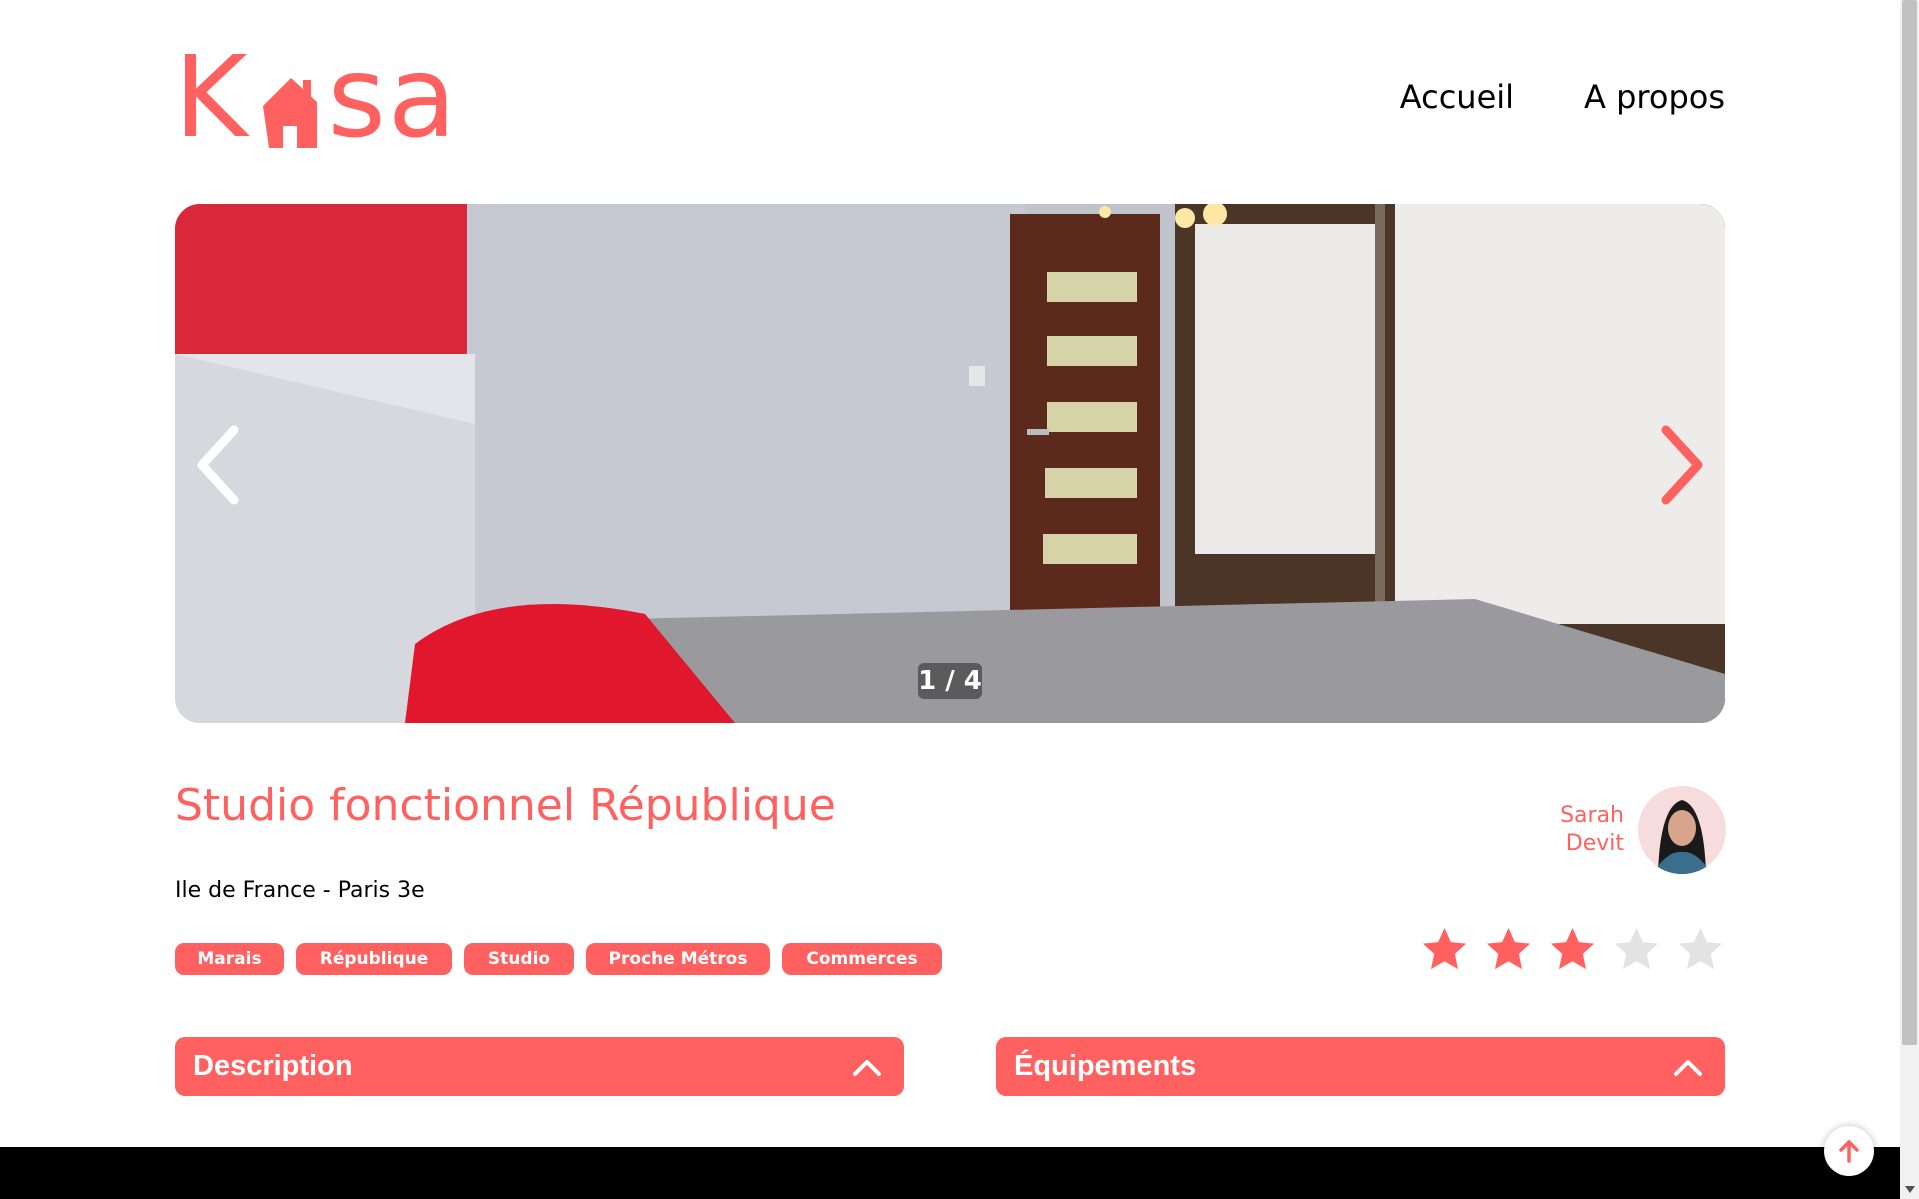 The height and width of the screenshot is (1199, 1919). Describe the element at coordinates (220, 465) in the screenshot. I see `carousel-prev-button` at that location.